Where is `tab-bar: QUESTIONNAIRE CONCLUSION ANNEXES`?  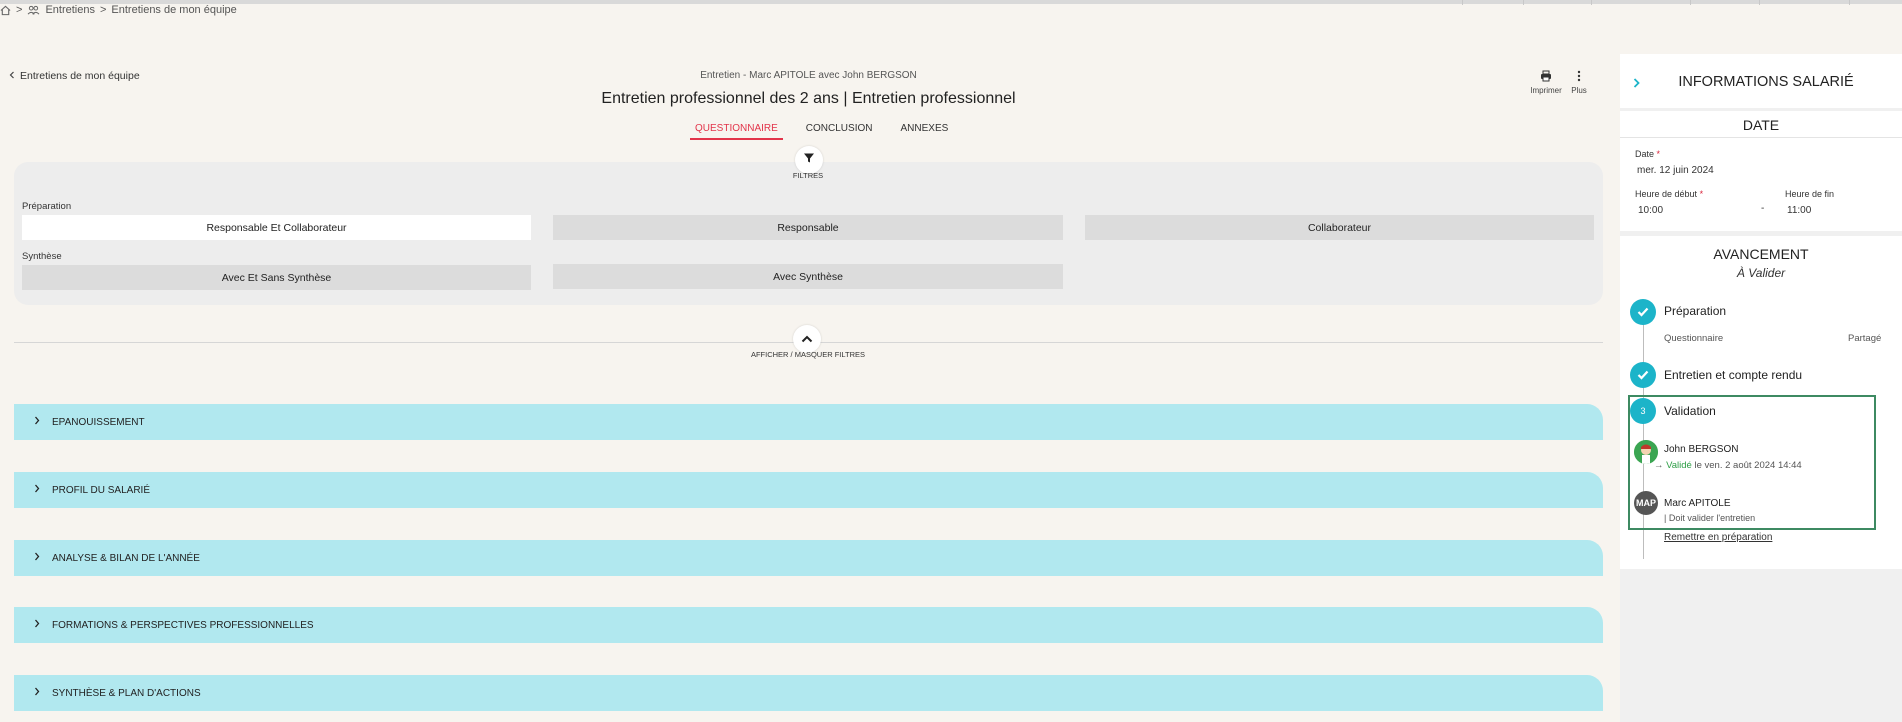
tab-bar: QUESTIONNAIRE CONCLUSION ANNEXES is located at coordinates (821, 131).